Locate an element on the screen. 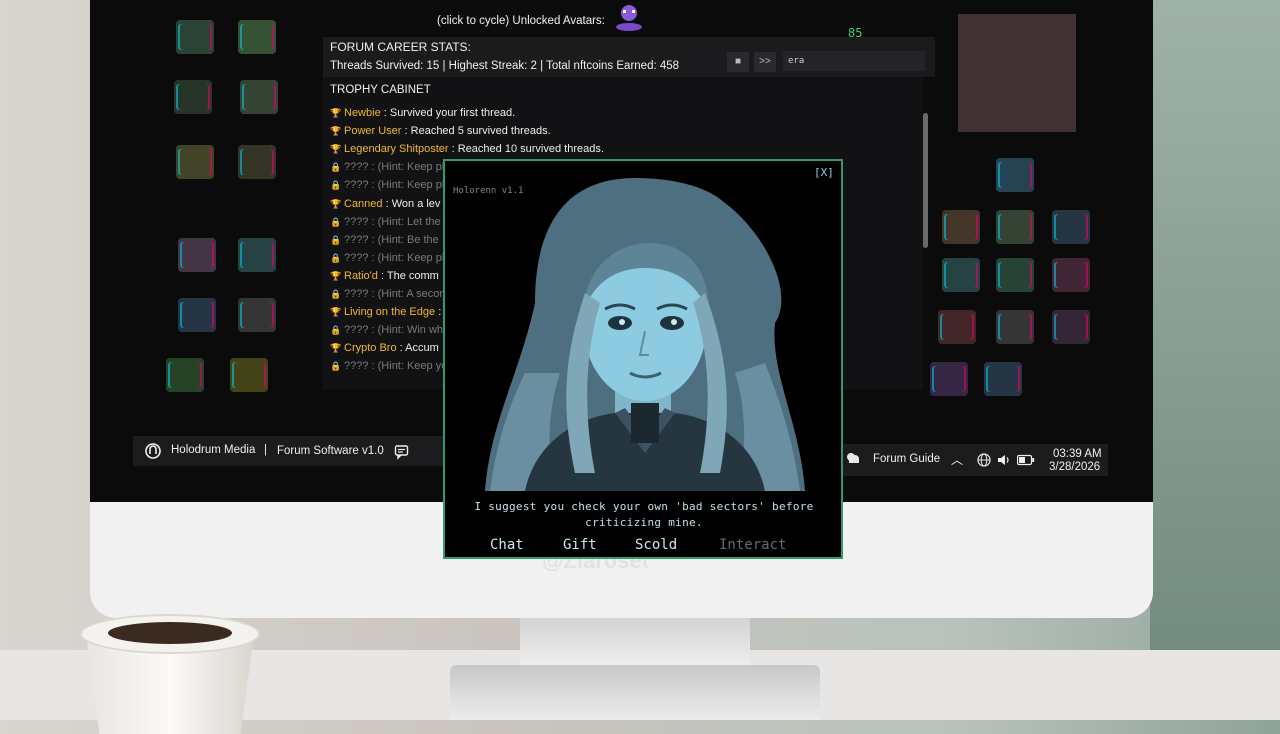 Image resolution: width=1280 pixels, height=734 pixels. forum-guide-button: Forum Guide is located at coordinates (906, 459).